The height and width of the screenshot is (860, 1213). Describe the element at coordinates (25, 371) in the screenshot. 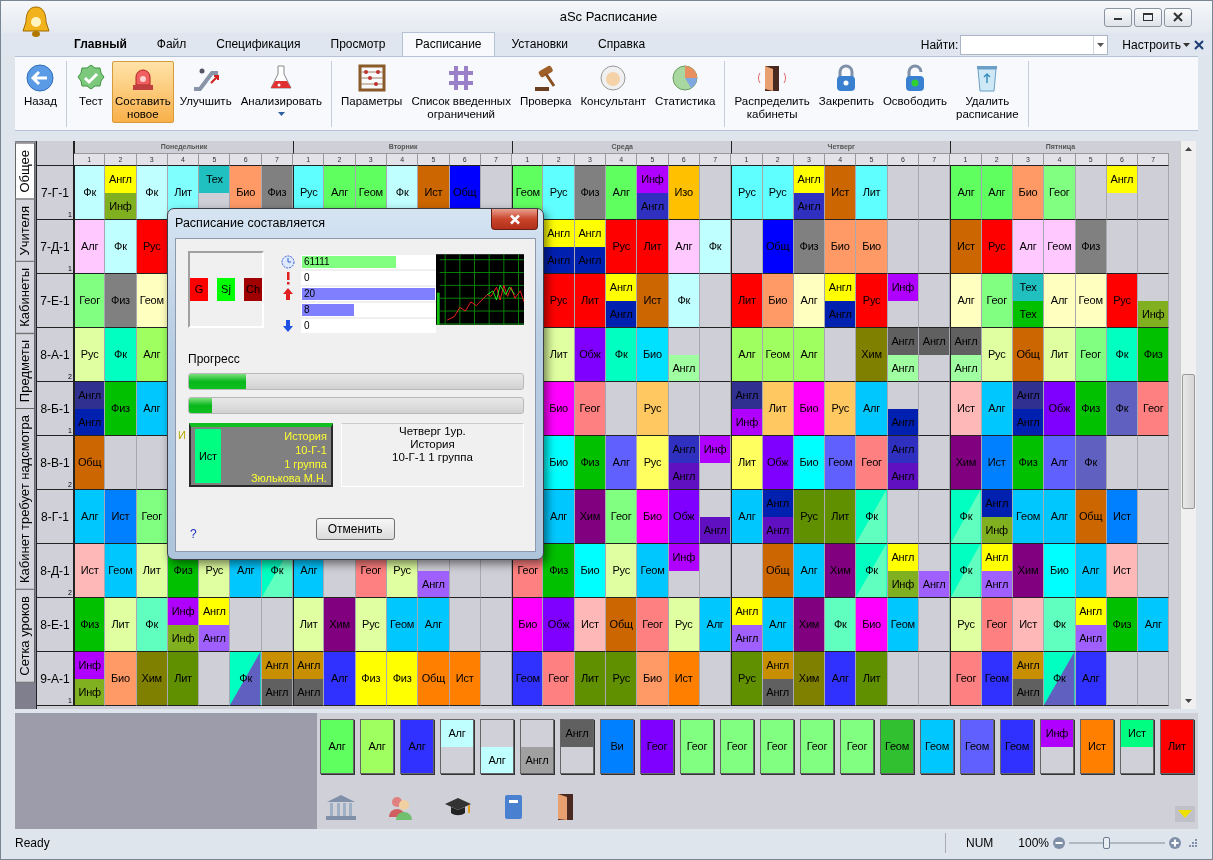

I see `side-tab: Предметы` at that location.